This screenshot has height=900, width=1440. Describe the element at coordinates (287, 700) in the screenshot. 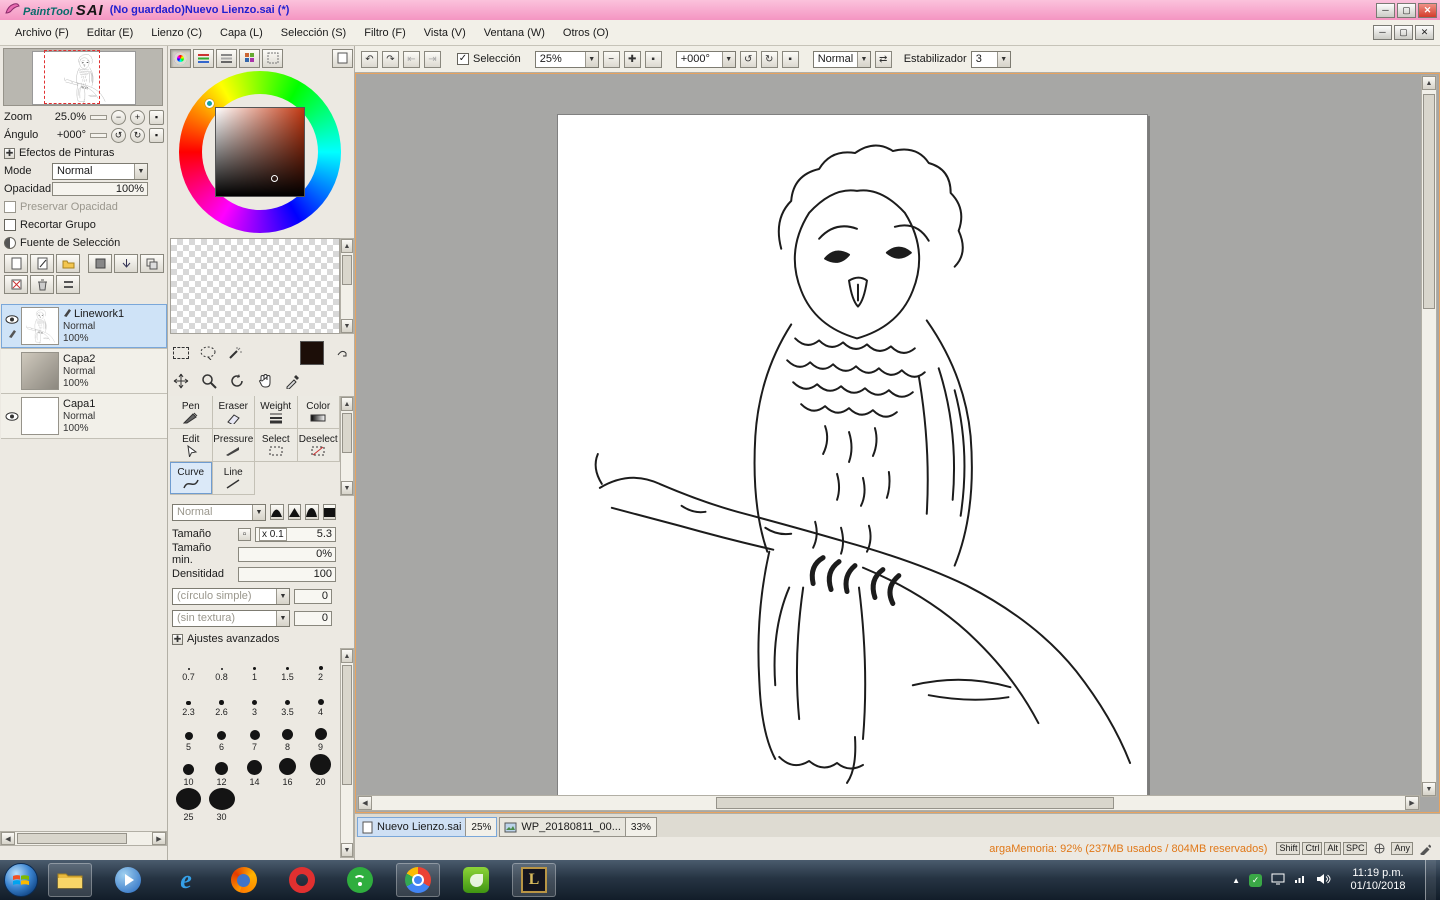

I see `brush-size-3.5: 3.5` at that location.